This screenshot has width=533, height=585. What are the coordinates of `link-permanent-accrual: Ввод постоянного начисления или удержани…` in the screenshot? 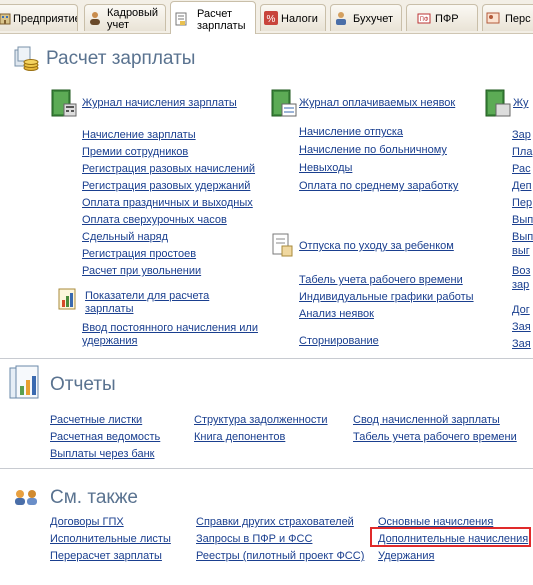 It's located at (177, 335).